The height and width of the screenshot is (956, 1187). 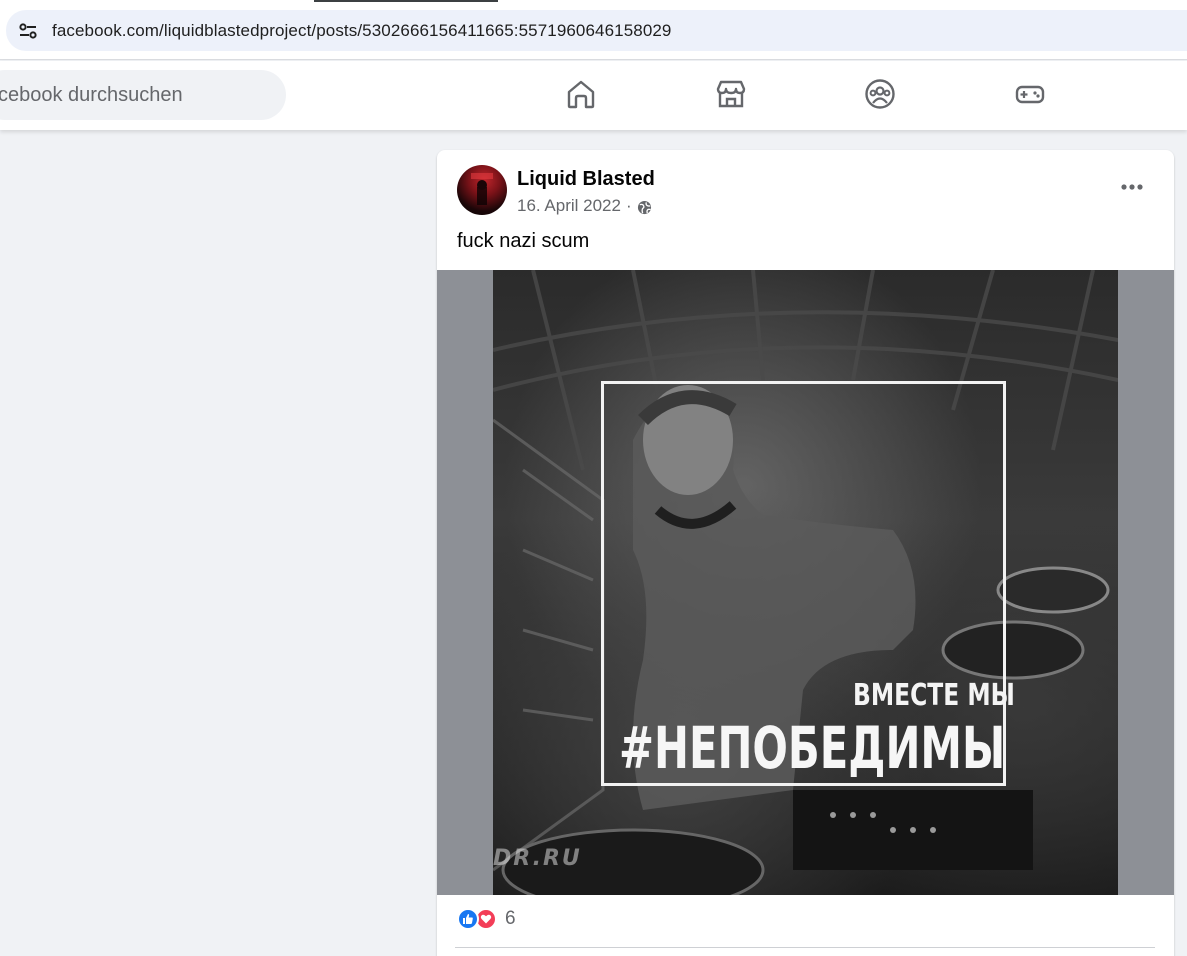 I want to click on site-info-icon, so click(x=28, y=31).